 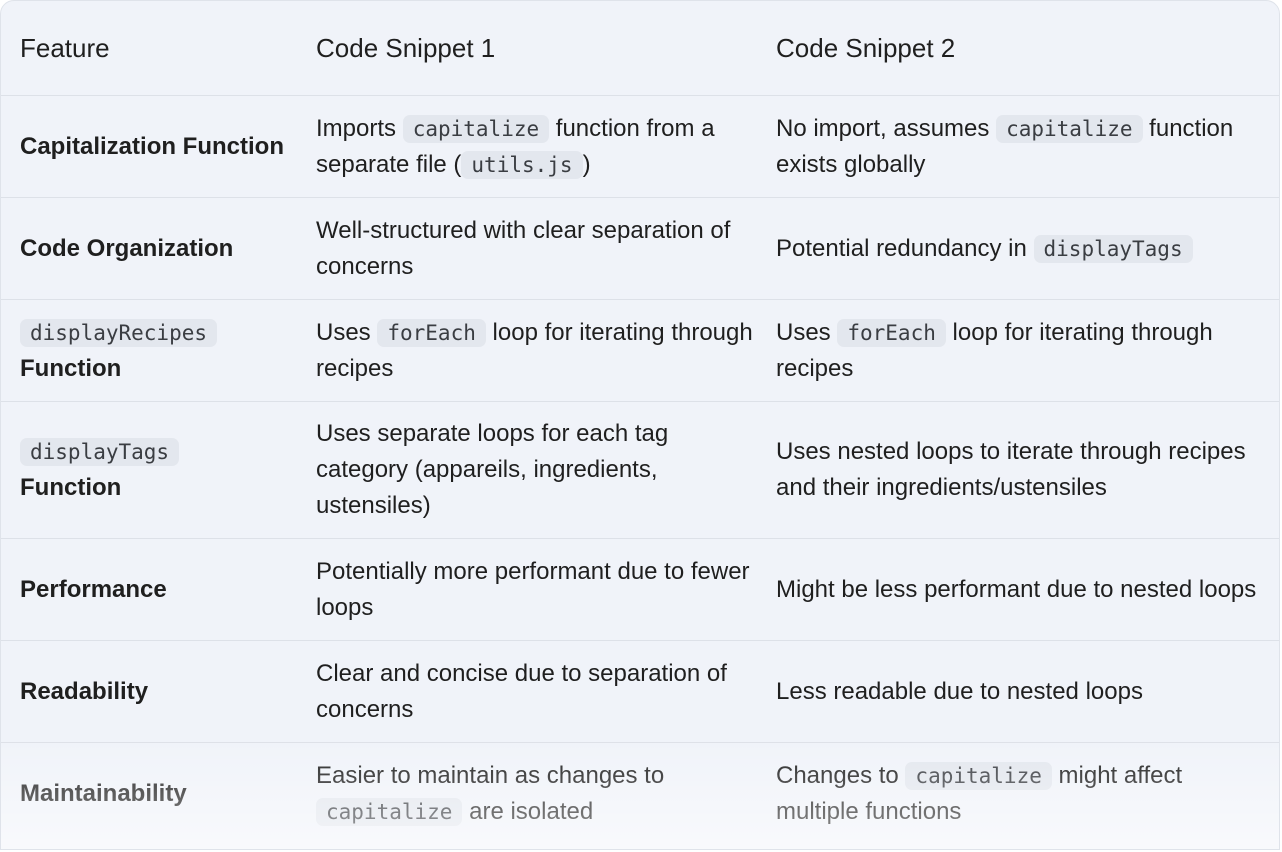 I want to click on feature-name: Capitalization Function, so click(x=152, y=146).